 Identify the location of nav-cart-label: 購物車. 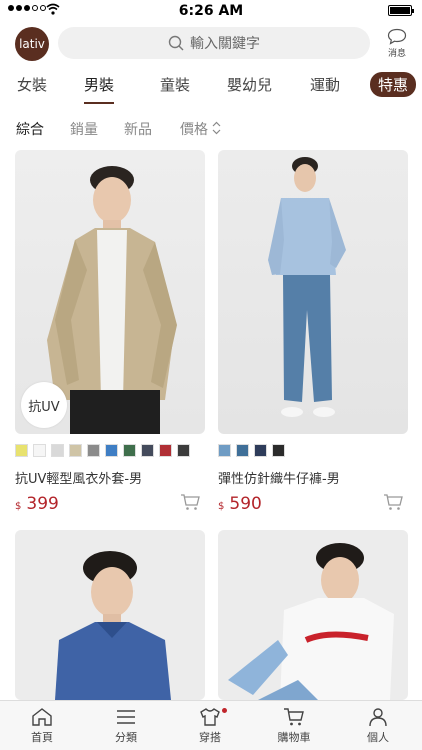
(294, 737).